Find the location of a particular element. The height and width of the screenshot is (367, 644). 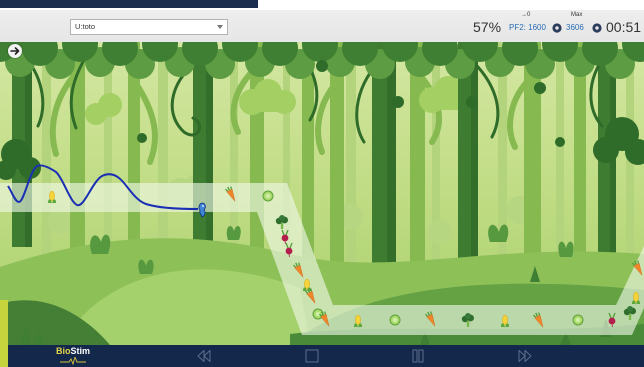

pause-button is located at coordinates (418, 356).